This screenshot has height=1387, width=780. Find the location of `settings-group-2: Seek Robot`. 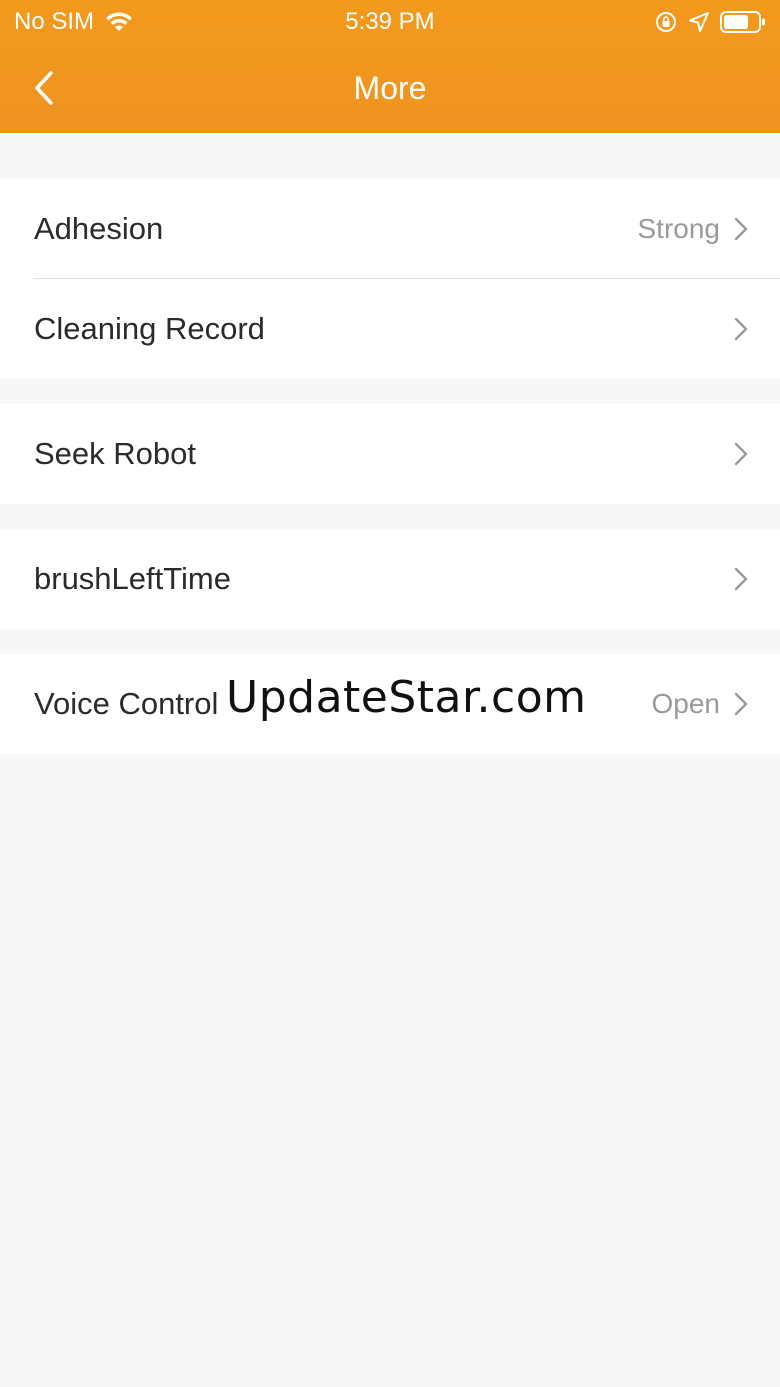

settings-group-2: Seek Robot is located at coordinates (390, 454).